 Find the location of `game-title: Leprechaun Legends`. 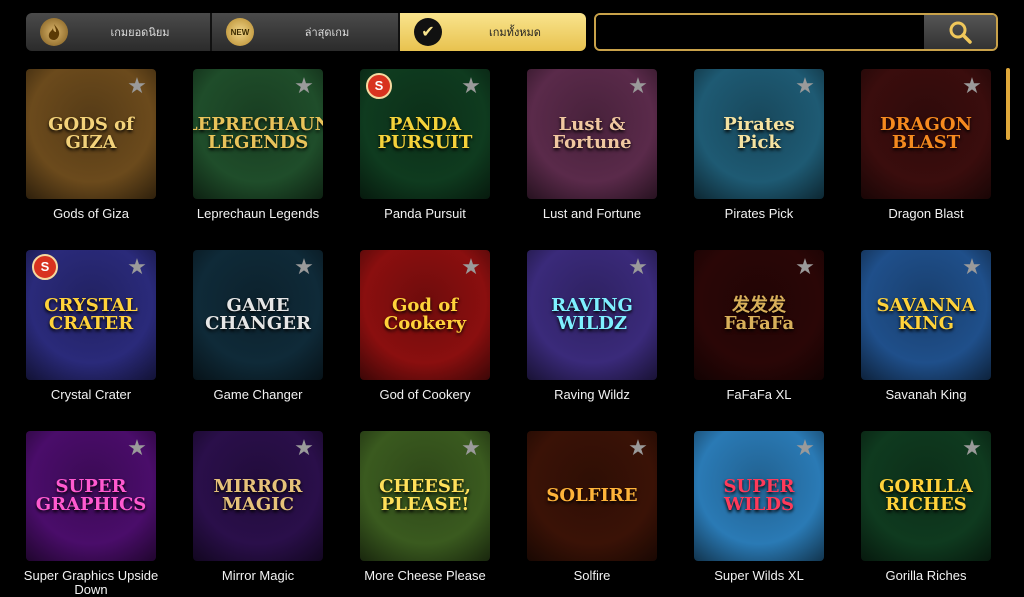

game-title: Leprechaun Legends is located at coordinates (258, 213).